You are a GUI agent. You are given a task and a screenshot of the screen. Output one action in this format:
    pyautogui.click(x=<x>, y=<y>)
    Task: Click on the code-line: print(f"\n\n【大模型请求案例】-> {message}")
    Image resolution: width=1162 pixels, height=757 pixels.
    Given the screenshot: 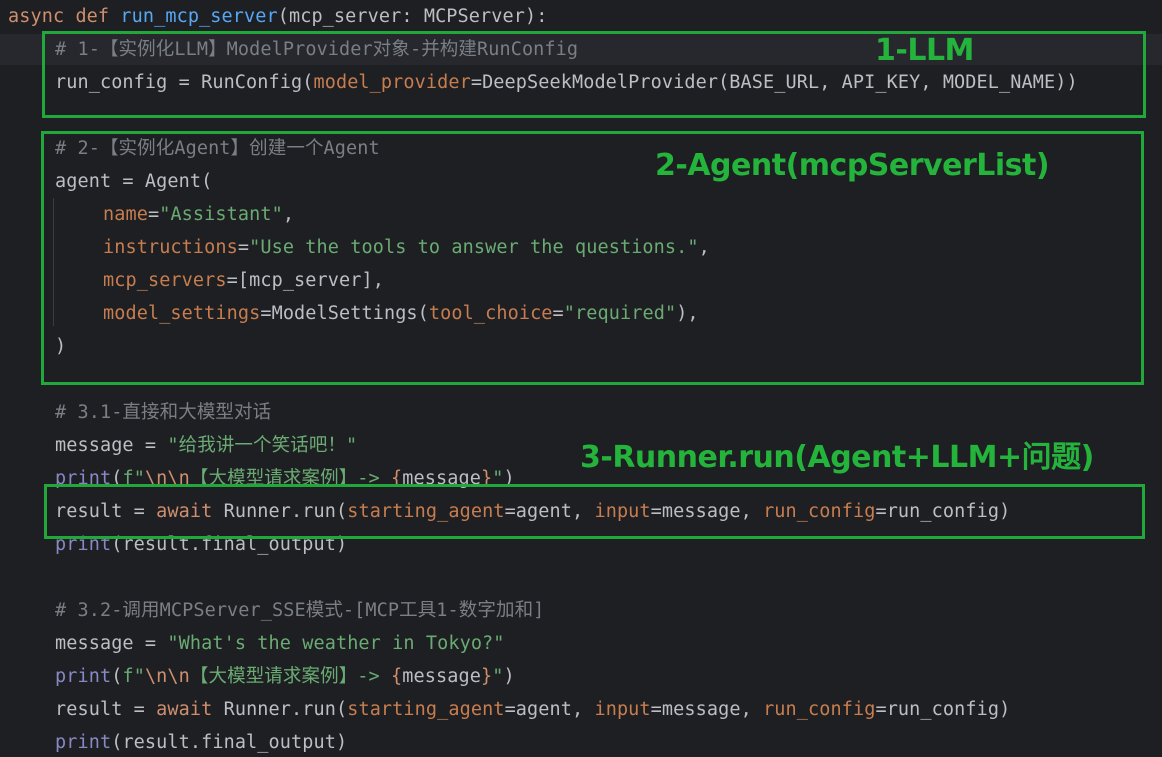 What is the action you would take?
    pyautogui.click(x=285, y=676)
    